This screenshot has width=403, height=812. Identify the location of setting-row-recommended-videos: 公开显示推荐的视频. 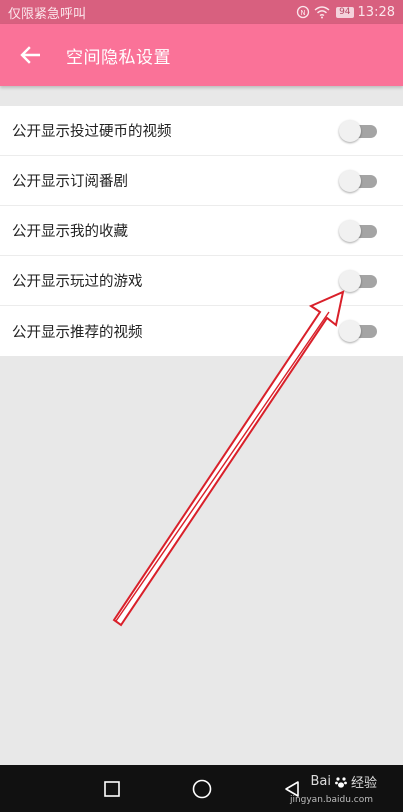
(201, 331).